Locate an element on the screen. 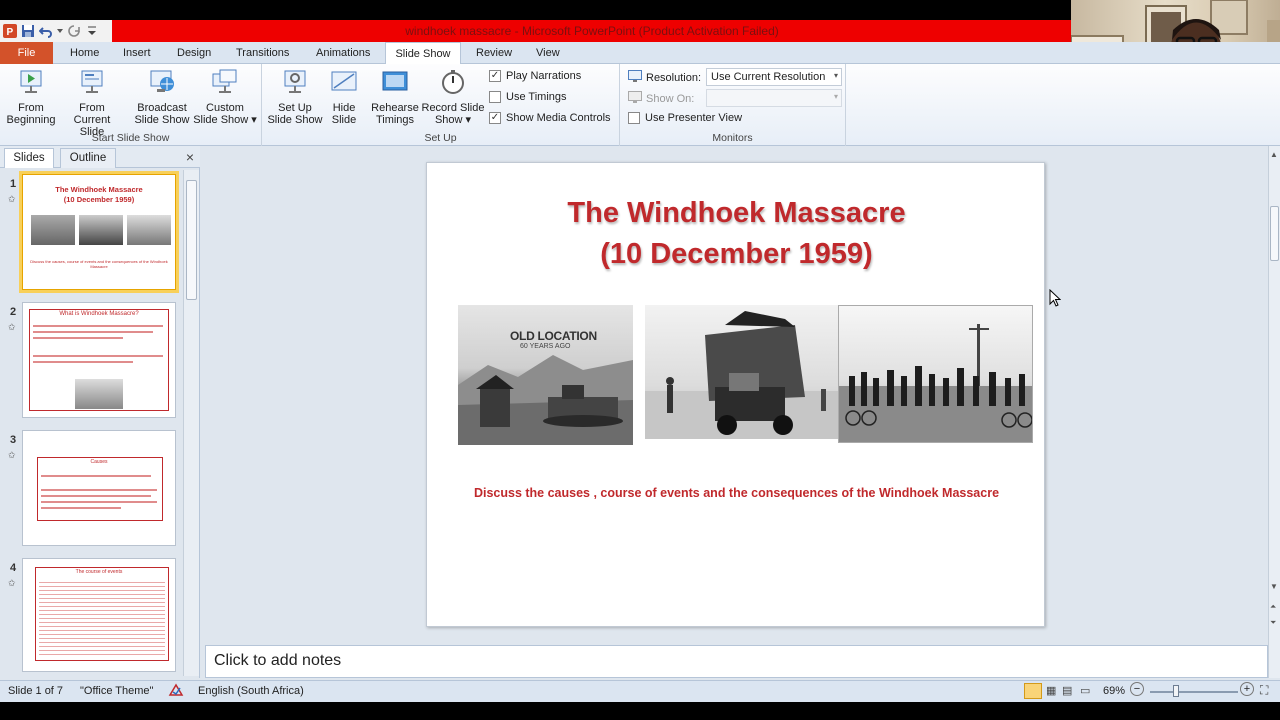 Image resolution: width=1280 pixels, height=720 pixels. from-beginning-button: From Beginning is located at coordinates (31, 97).